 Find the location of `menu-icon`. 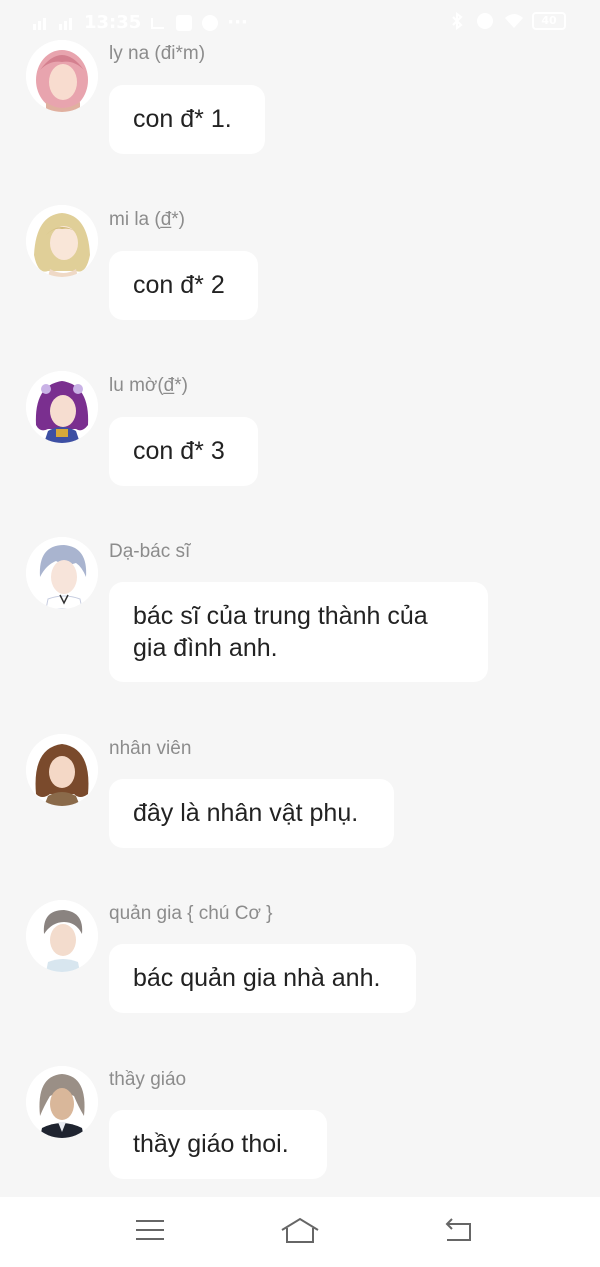

menu-icon is located at coordinates (150, 1232).